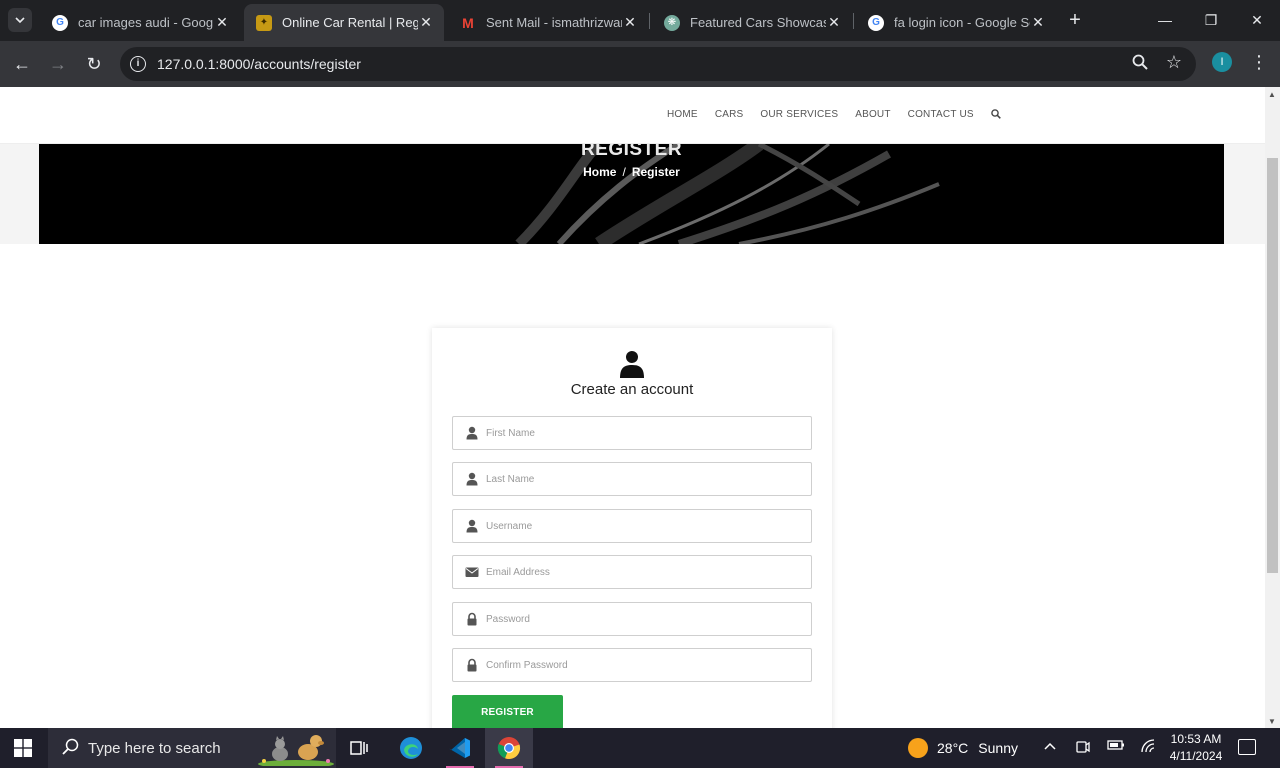 The image size is (1280, 768). I want to click on taskbar-app-vscode, so click(460, 748).